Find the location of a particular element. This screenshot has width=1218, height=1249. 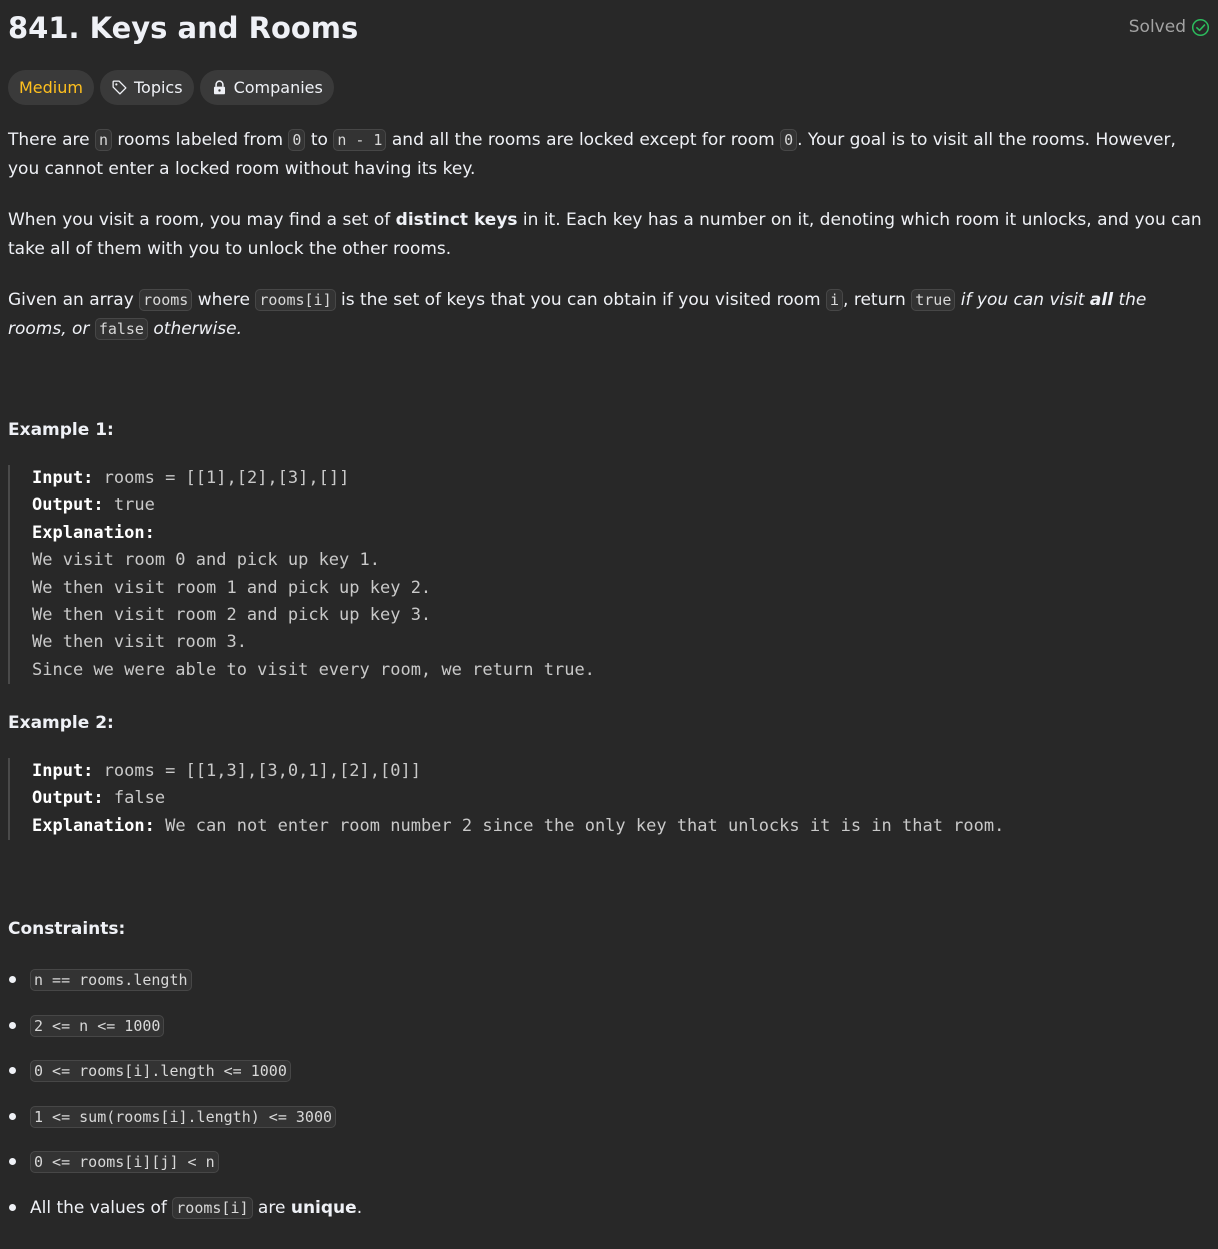

italic-text: otherwise. is located at coordinates (198, 328).